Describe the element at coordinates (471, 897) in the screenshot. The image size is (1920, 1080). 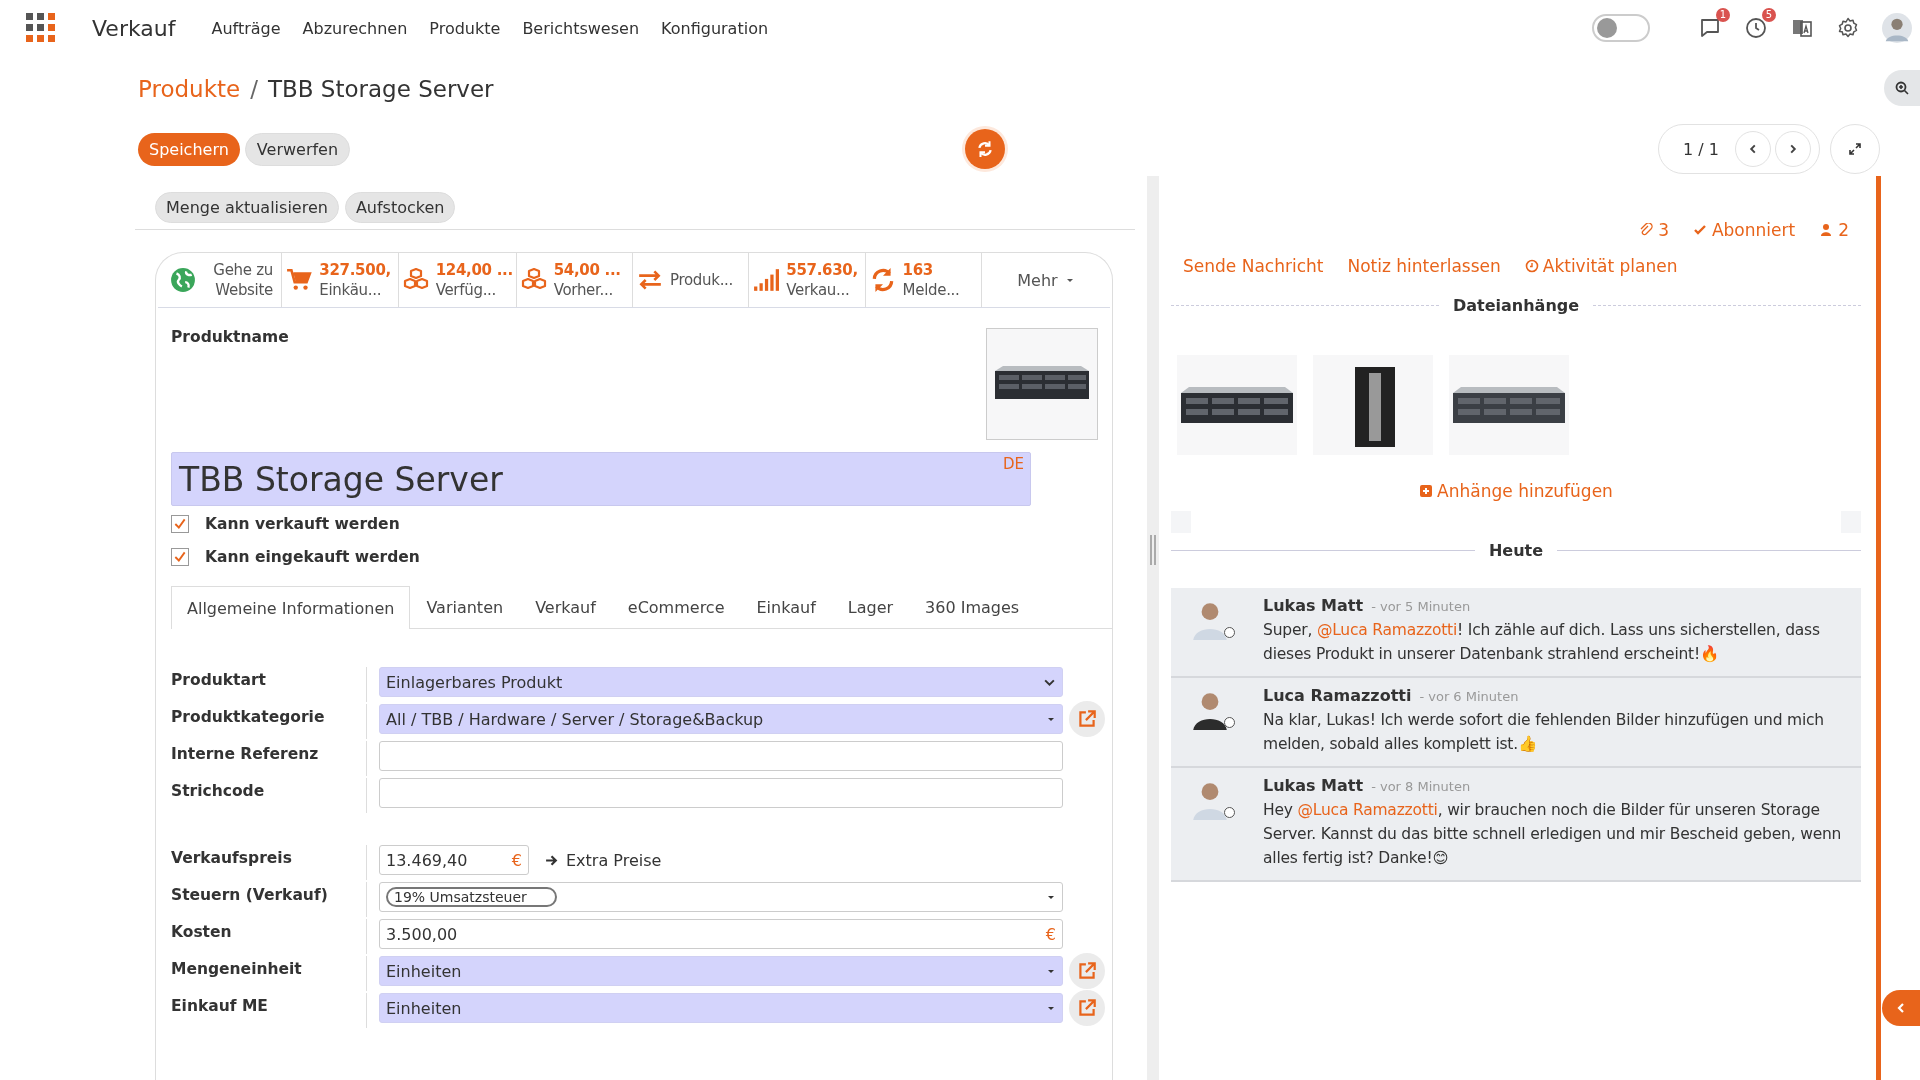
I see `tag: 19% Umsatzsteuer` at that location.